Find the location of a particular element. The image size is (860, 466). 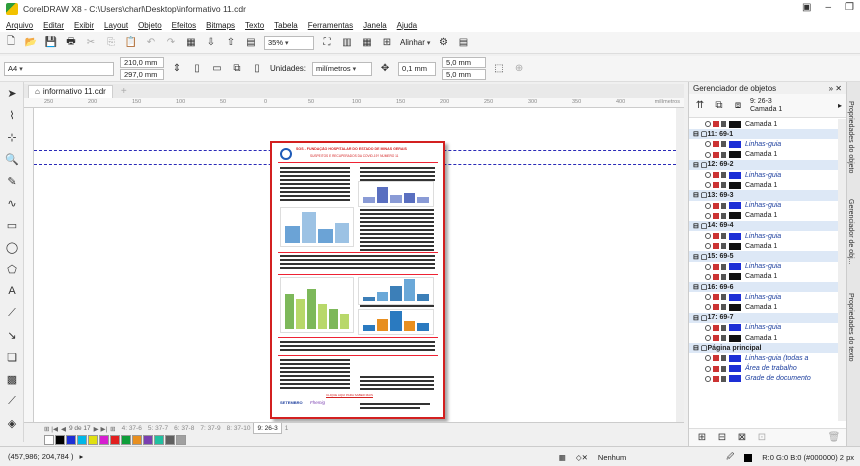

edit-across-layers-icon: ⧈ is located at coordinates (738, 106).